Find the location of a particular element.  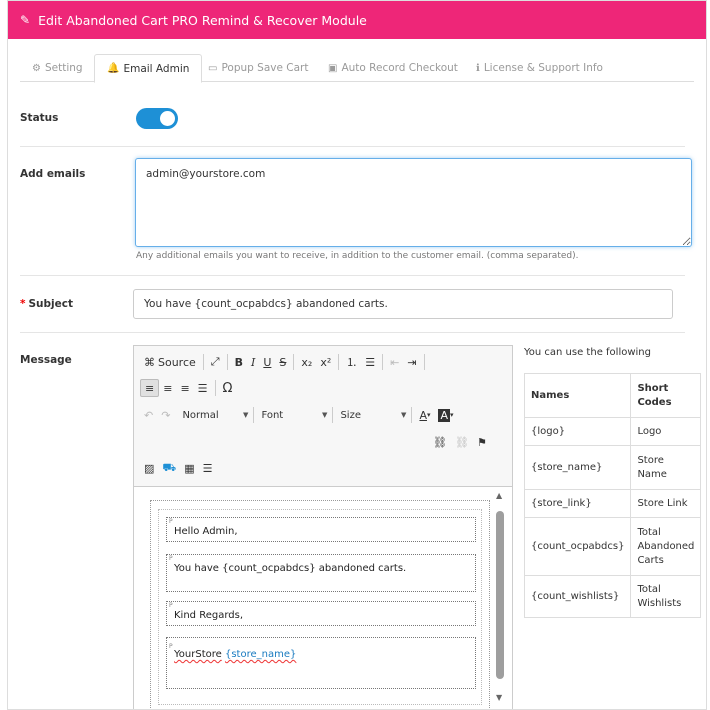

unlink-icon: ⛓ is located at coordinates (461, 442).